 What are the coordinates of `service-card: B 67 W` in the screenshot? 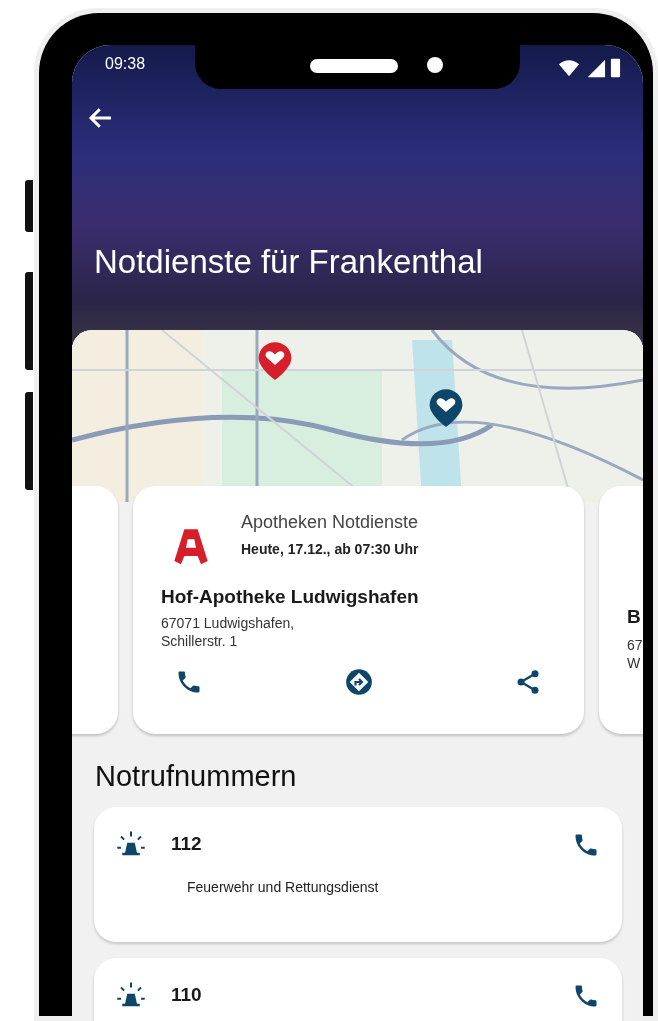 It's located at (621, 610).